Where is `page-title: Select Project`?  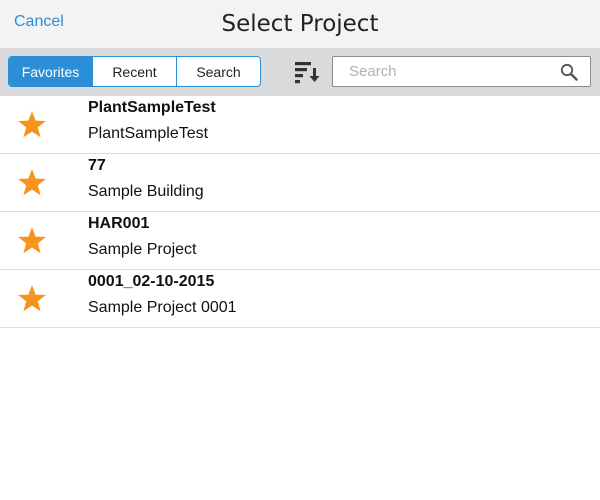
page-title: Select Project is located at coordinates (300, 24).